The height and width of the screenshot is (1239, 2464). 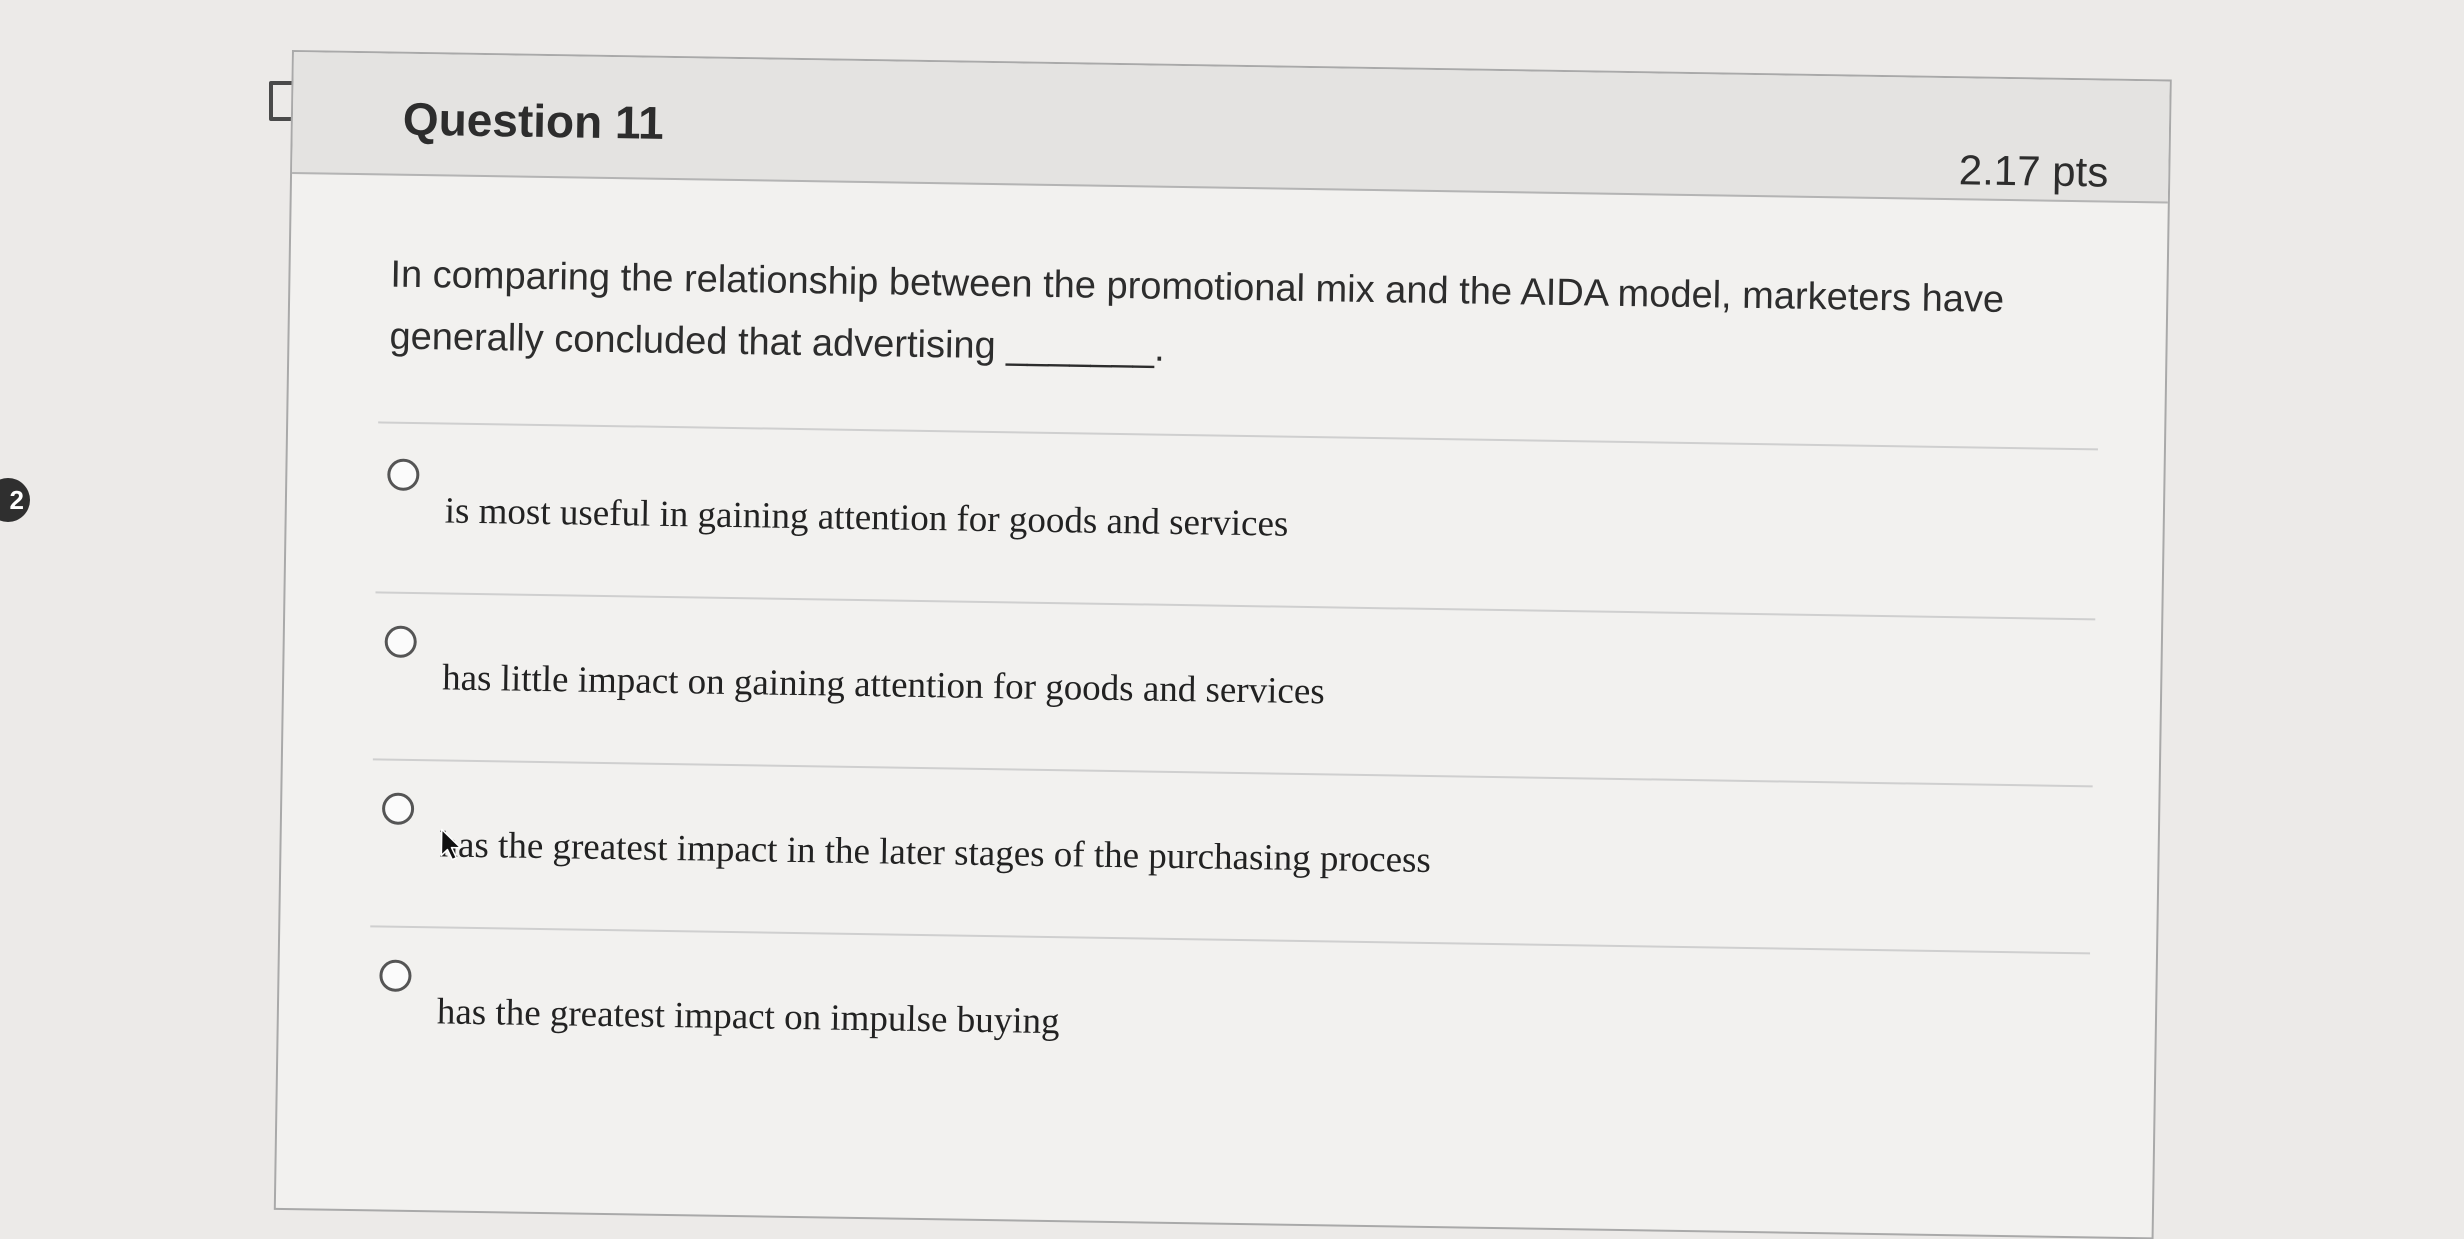 I want to click on mouse-pointer-icon, so click(x=451, y=844).